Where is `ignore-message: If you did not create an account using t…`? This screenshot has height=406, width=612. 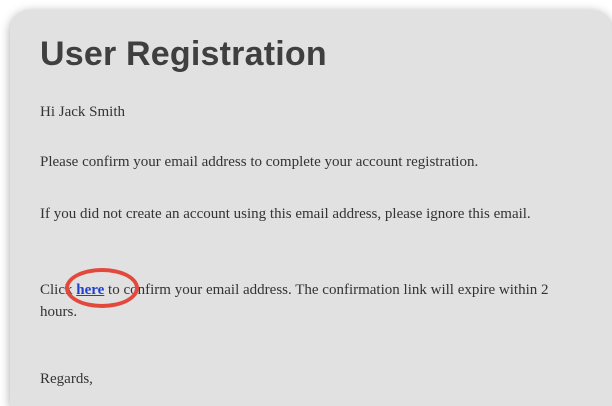 ignore-message: If you did not create an account using t… is located at coordinates (285, 214).